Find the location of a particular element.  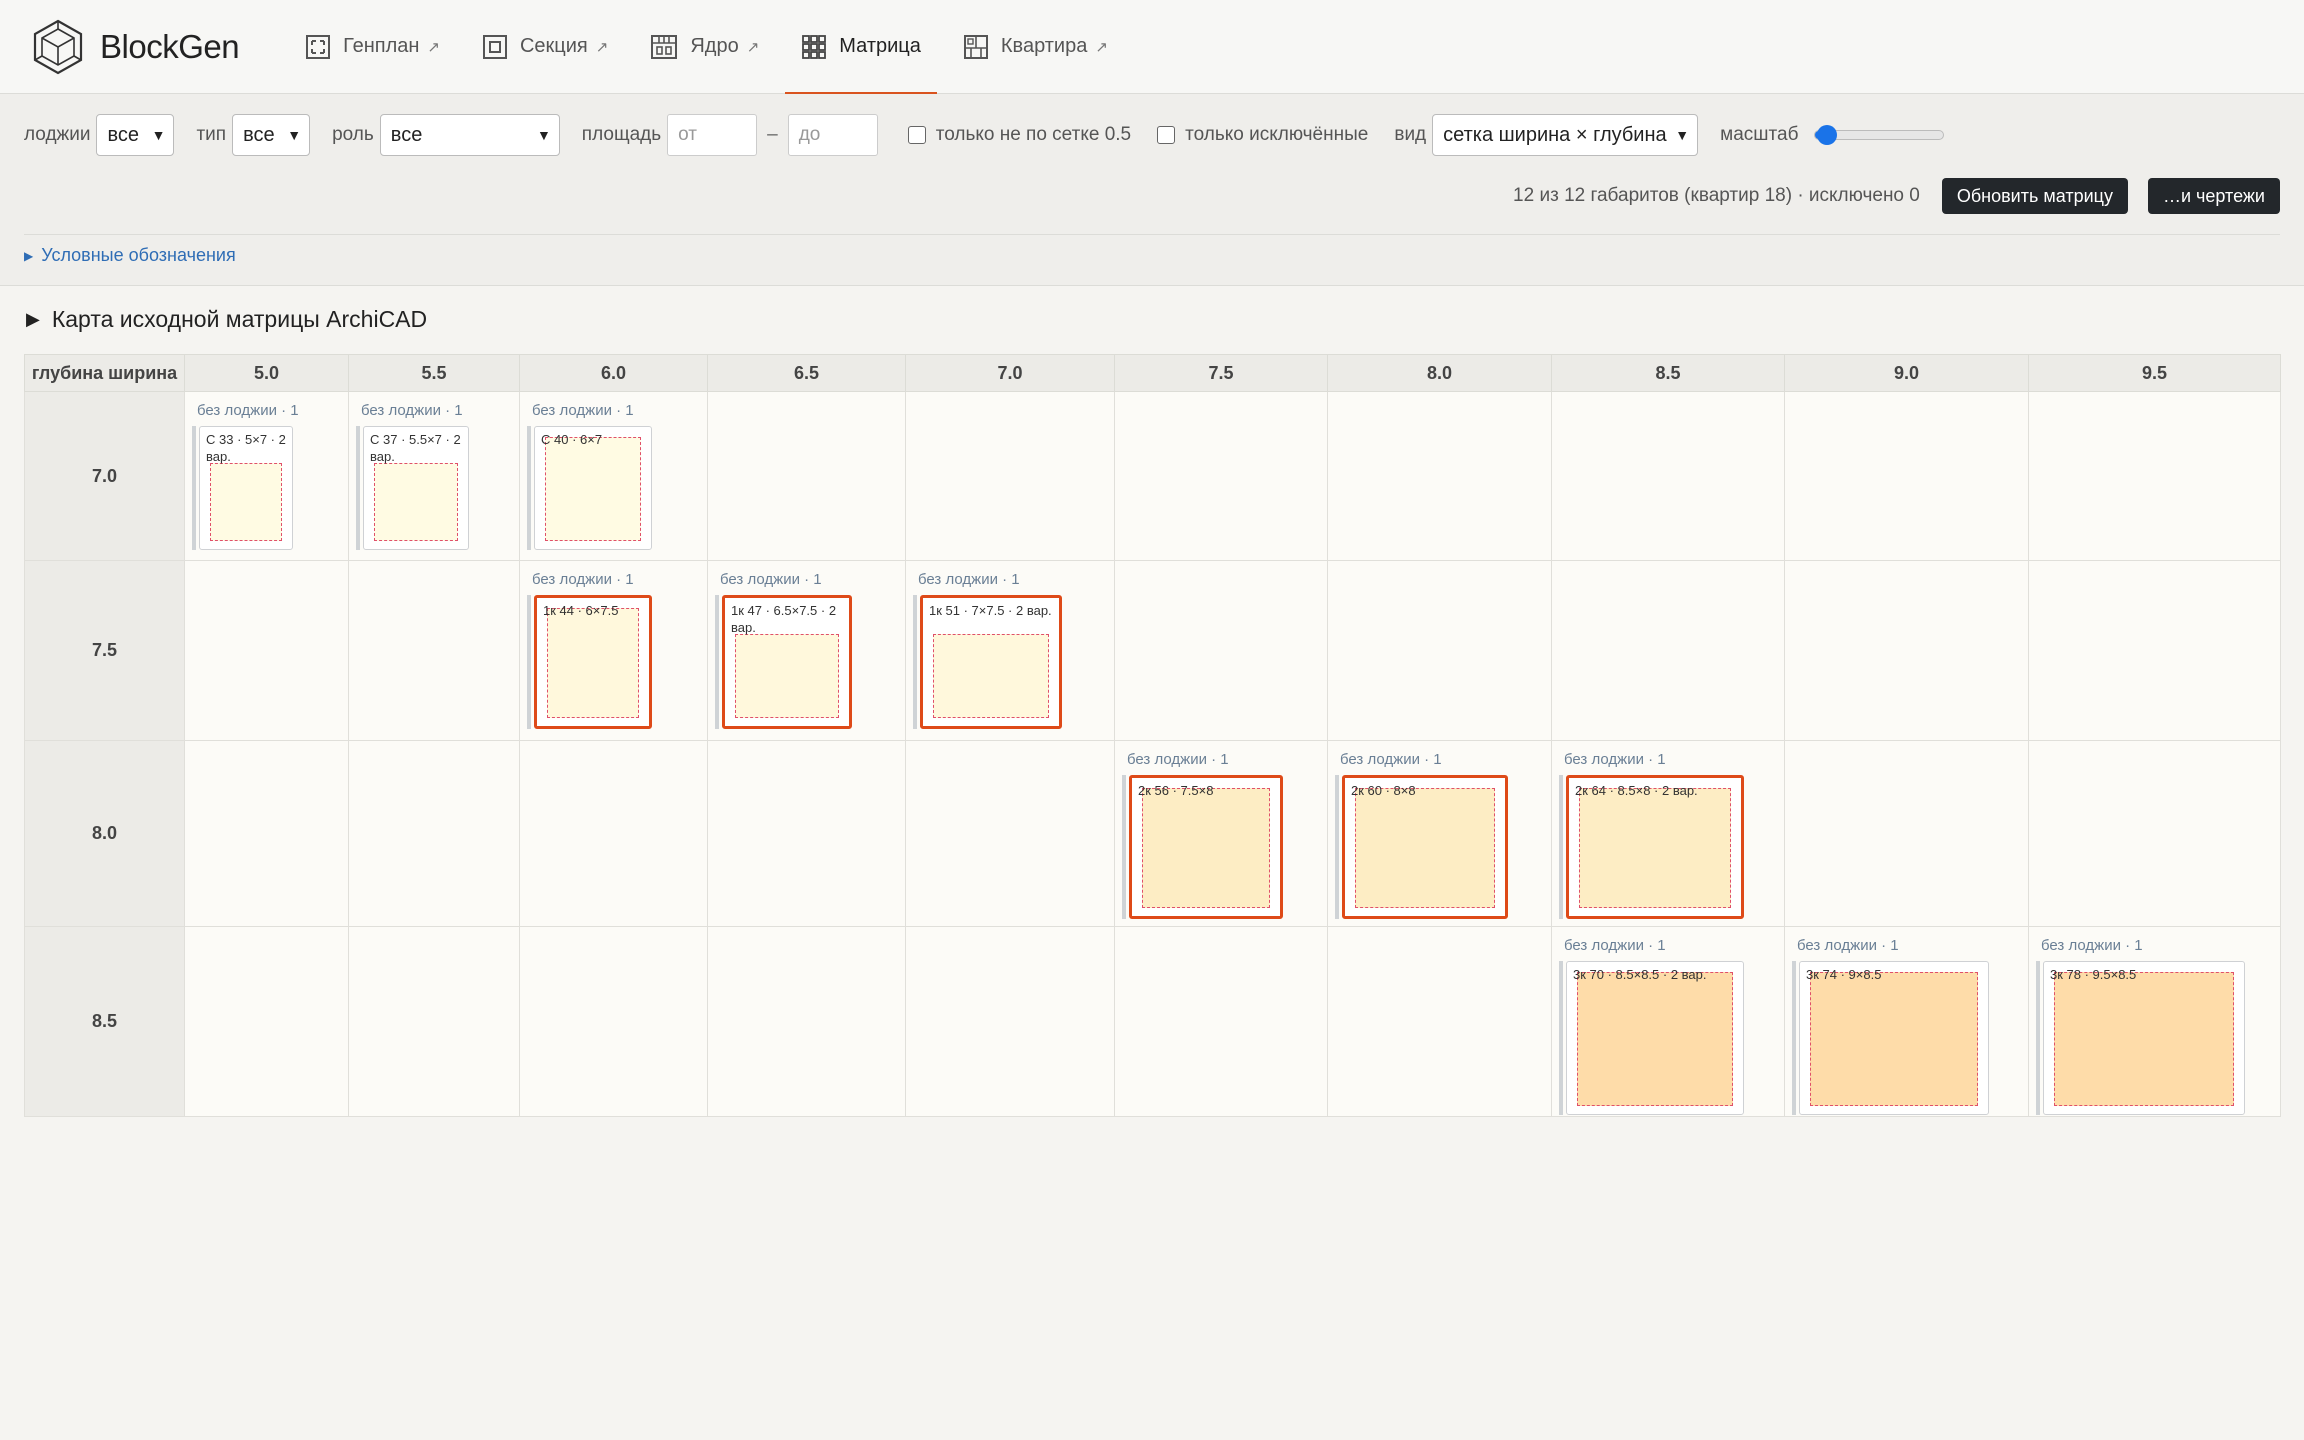

area-label: площадь is located at coordinates (621, 134).